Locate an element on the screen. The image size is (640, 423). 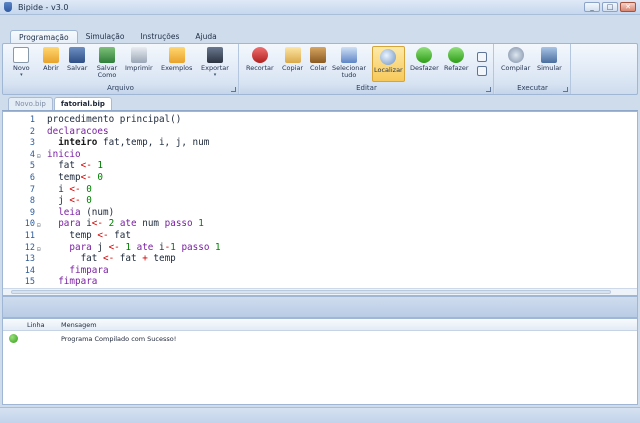
code-line: 15 fimpara is located at coordinates (318, 282).